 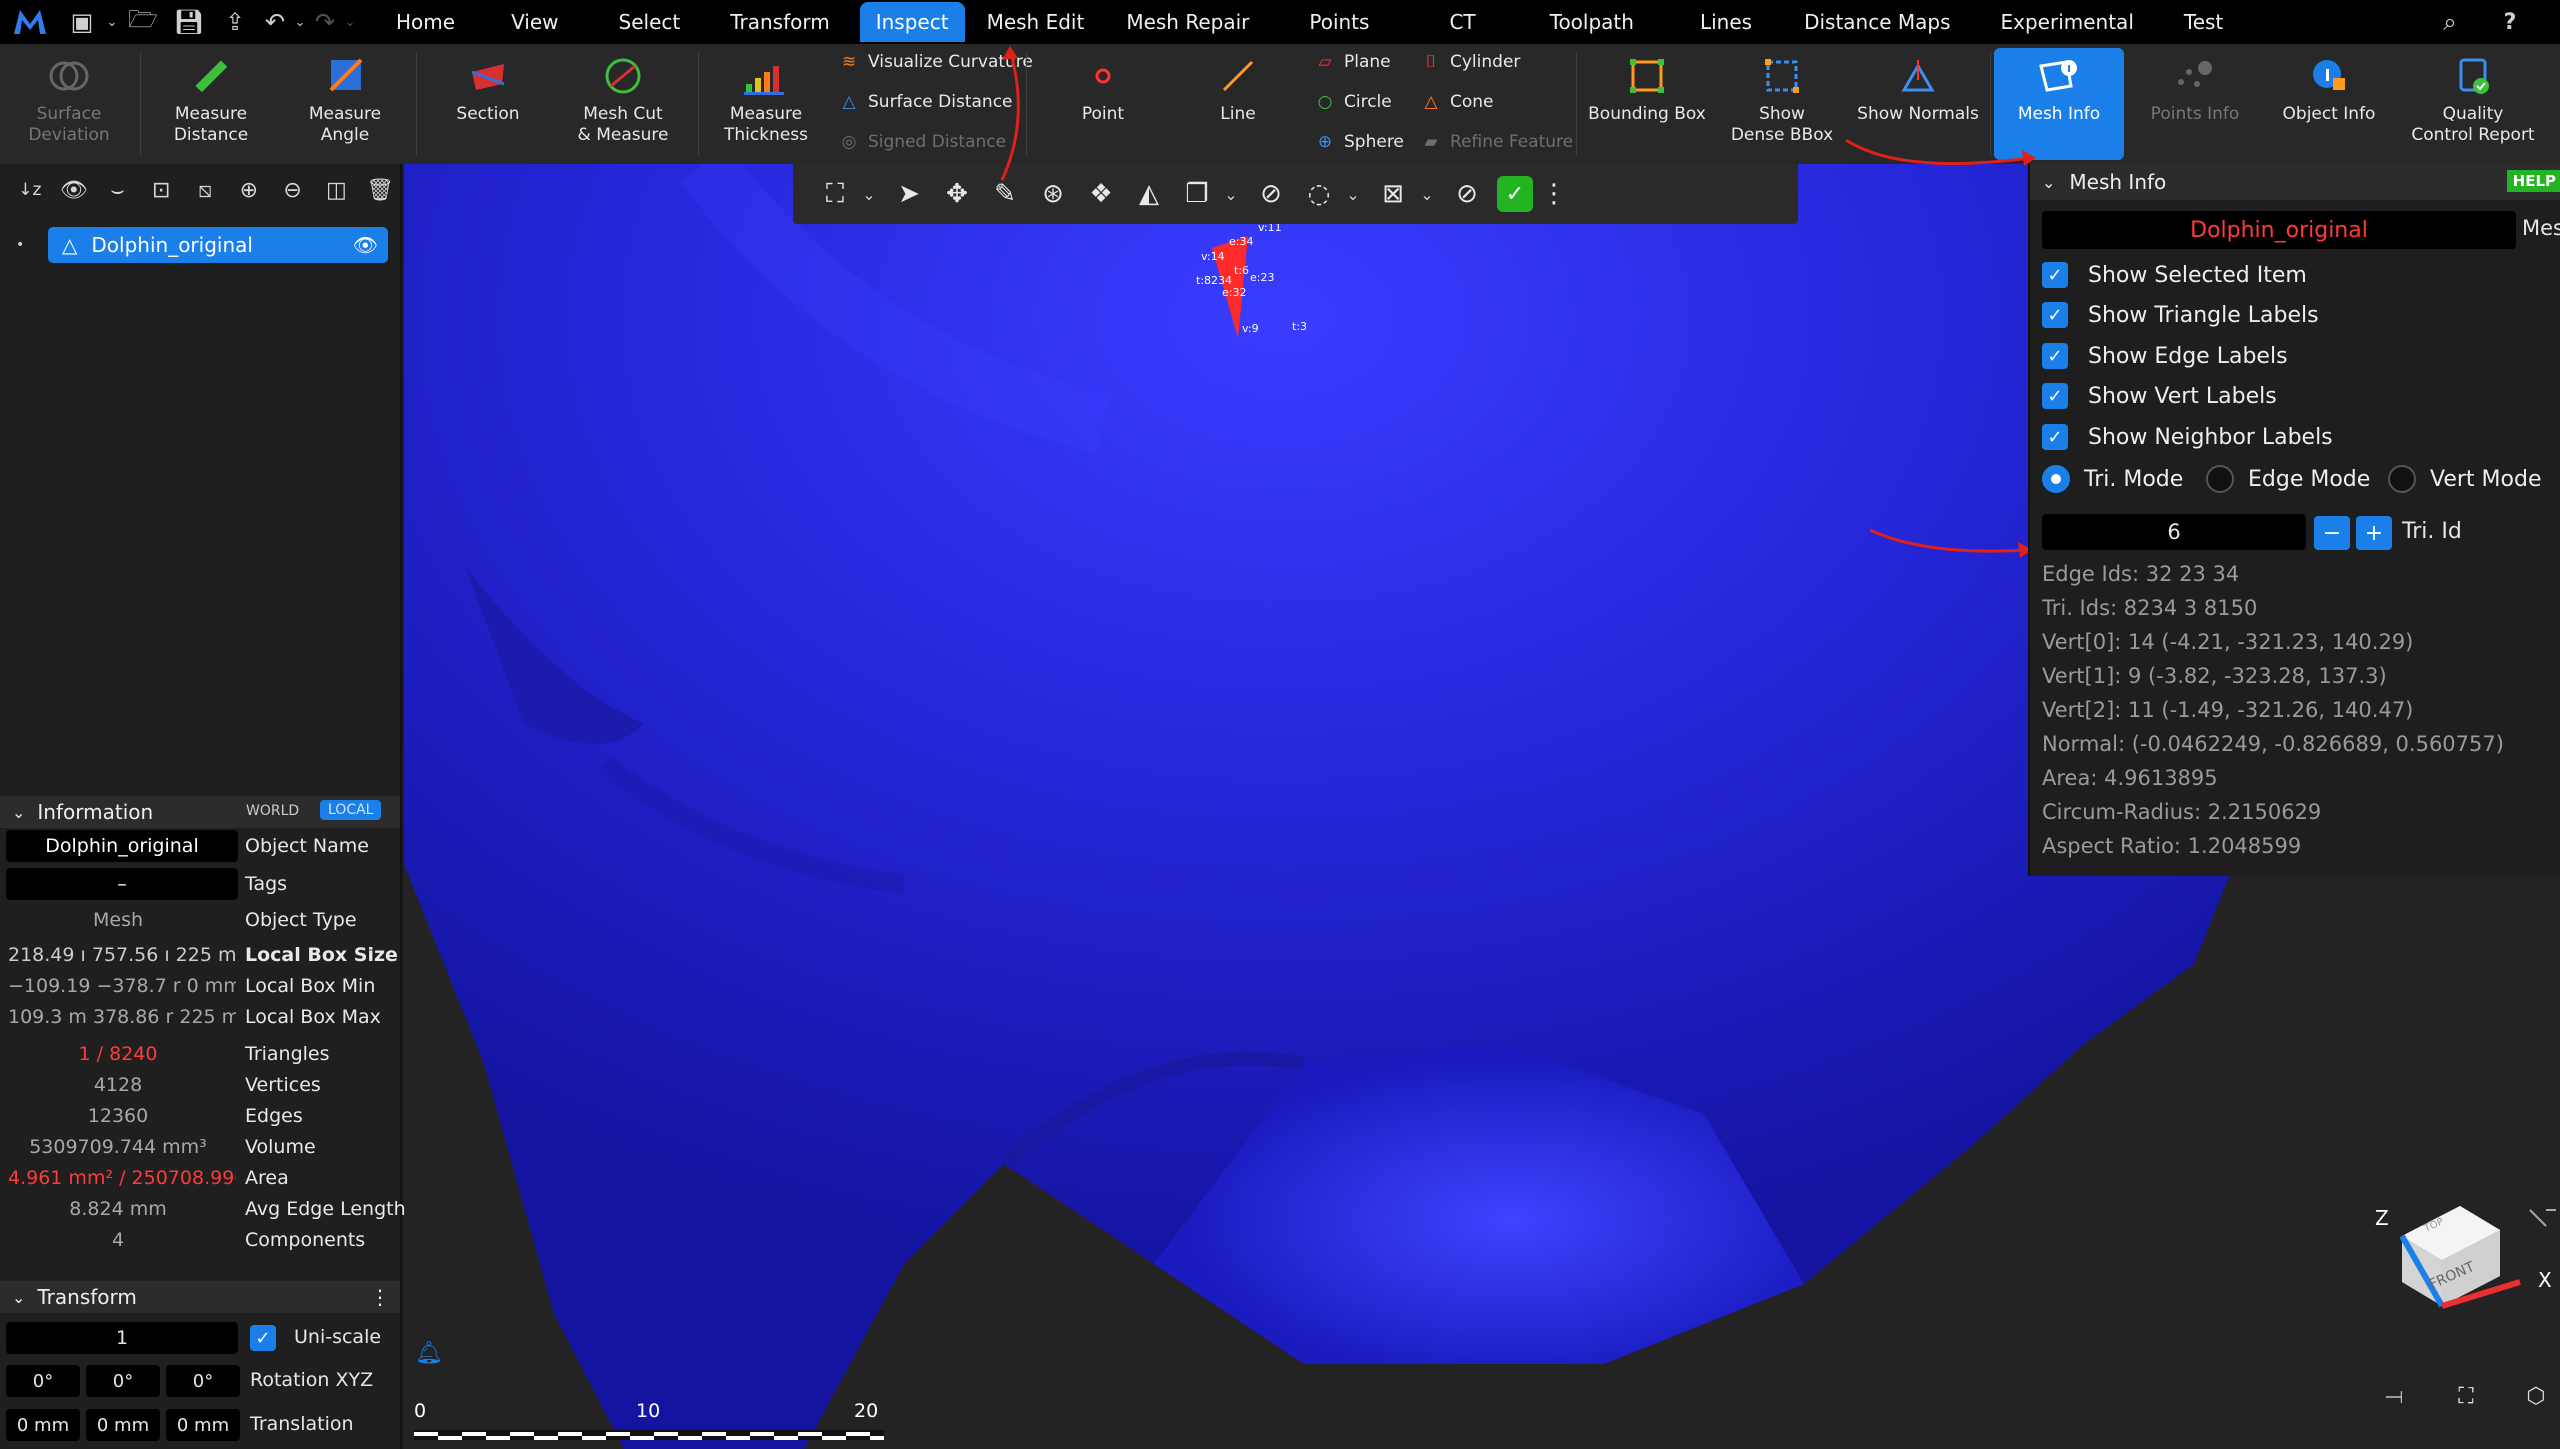 What do you see at coordinates (1271, 194) in the screenshot?
I see `hide-icon: ⊘` at bounding box center [1271, 194].